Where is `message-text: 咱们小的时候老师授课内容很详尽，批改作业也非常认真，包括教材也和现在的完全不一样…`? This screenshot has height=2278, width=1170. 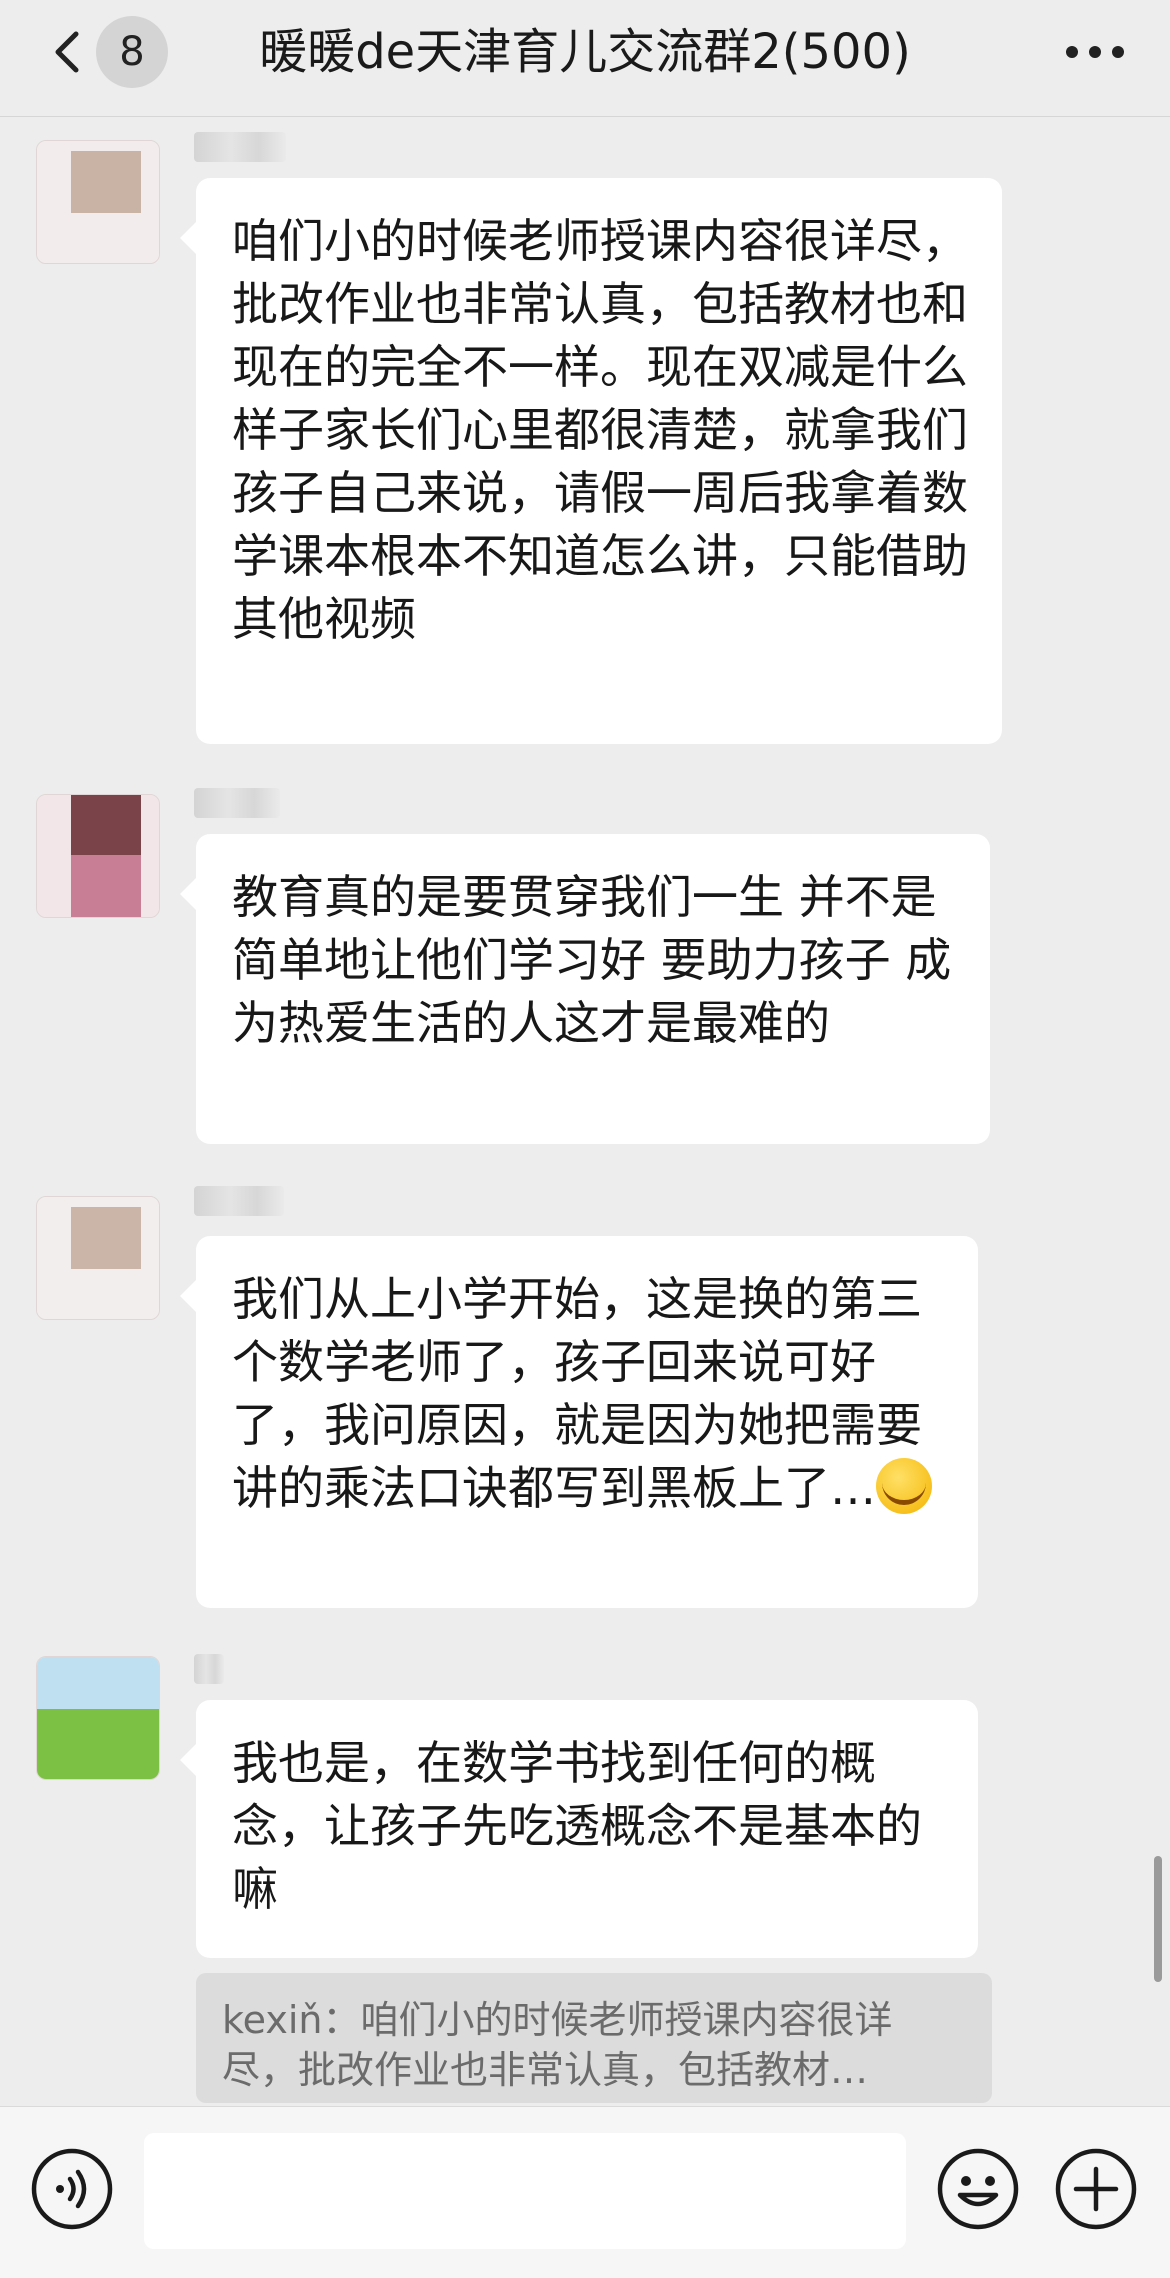
message-text: 咱们小的时候老师授课内容很详尽，批改作业也非常认真，包括教材也和现在的完全不一样… is located at coordinates (600, 430).